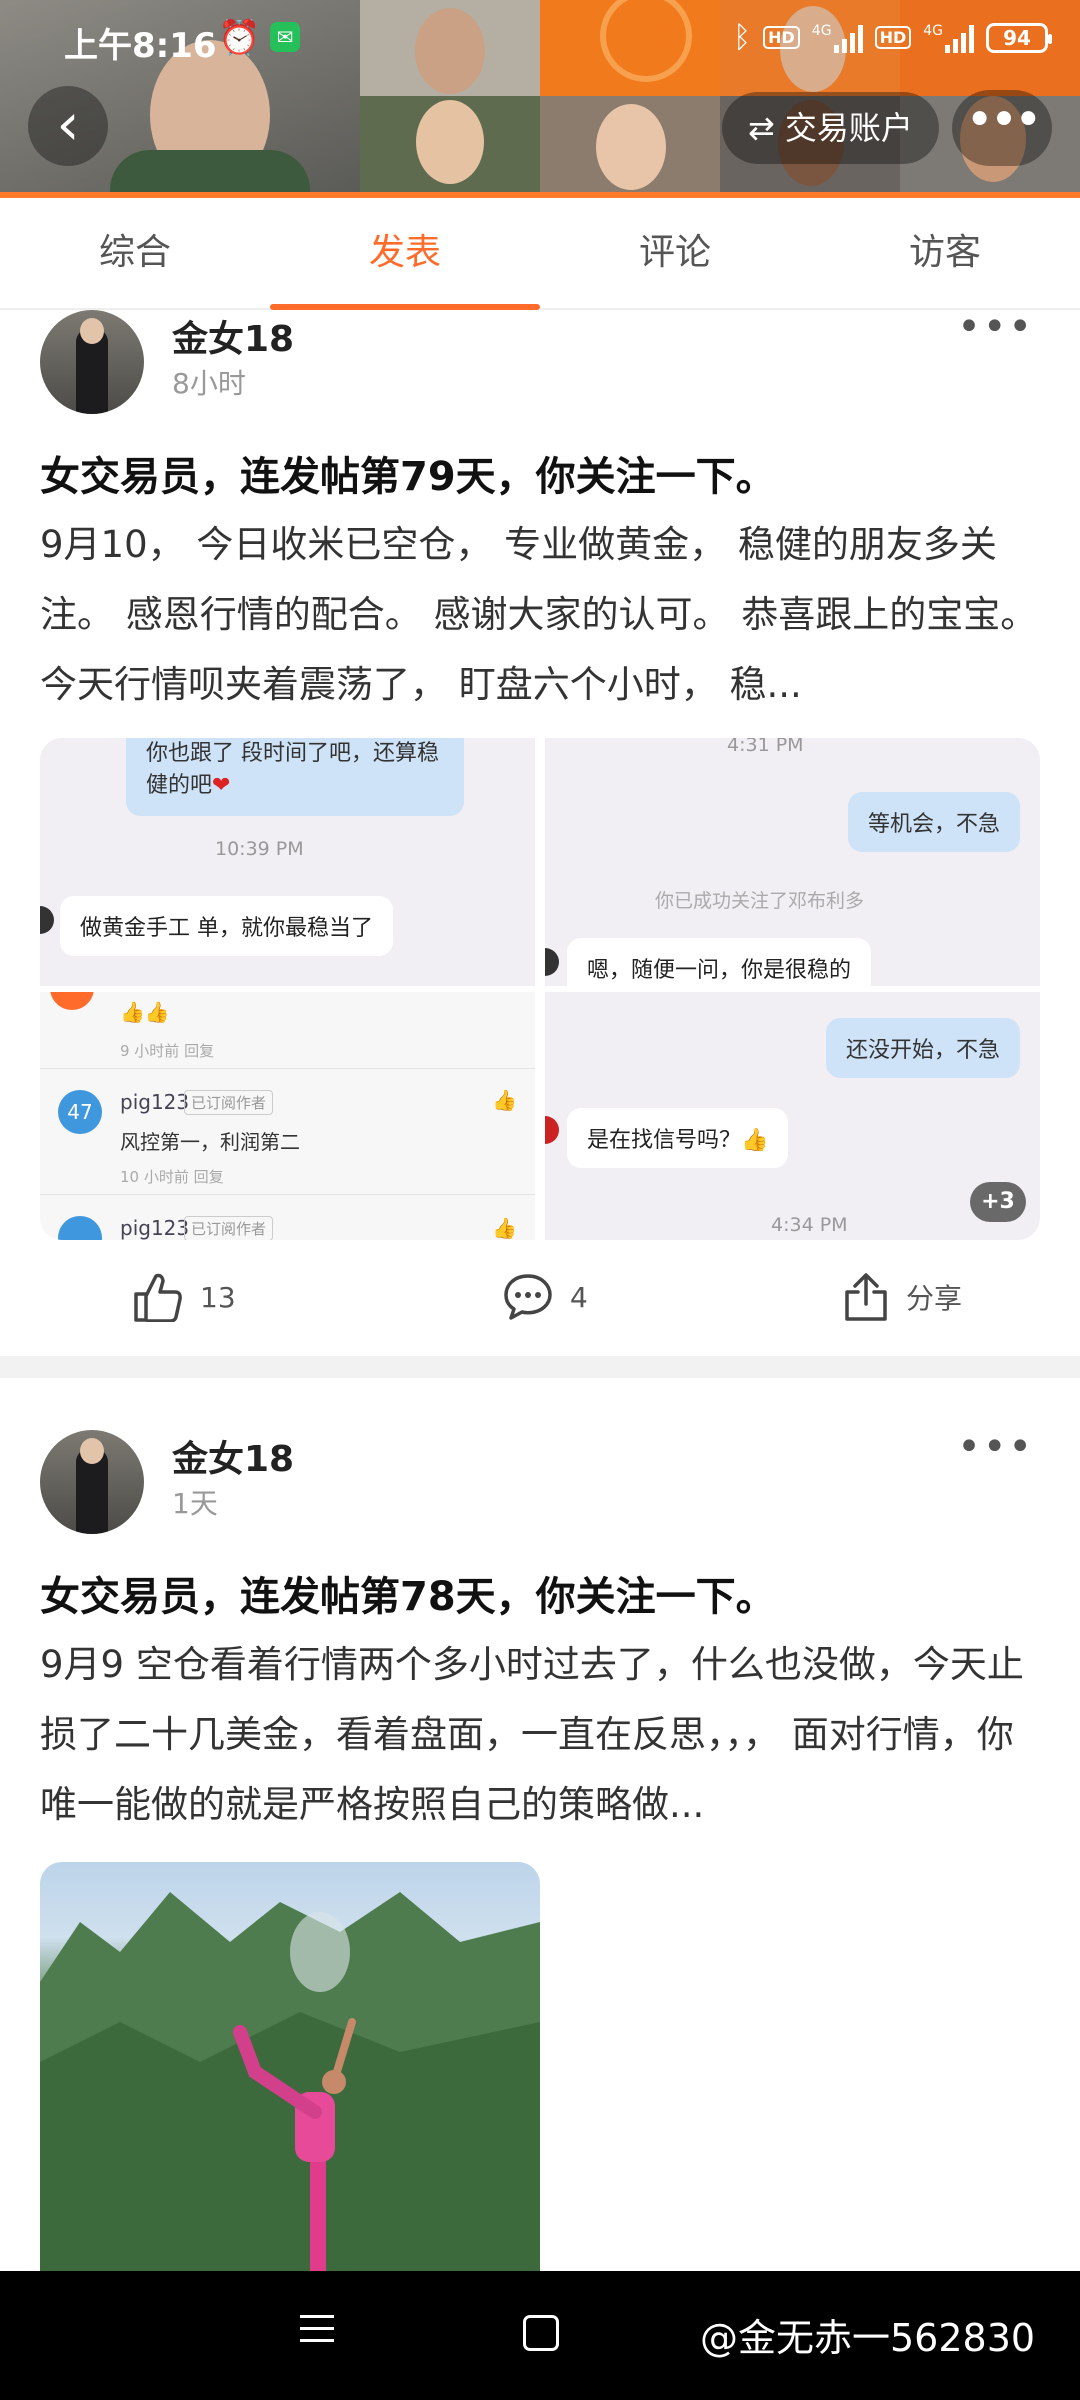 The image size is (1080, 2400). What do you see at coordinates (290, 2087) in the screenshot?
I see `mountain-yoga-photo` at bounding box center [290, 2087].